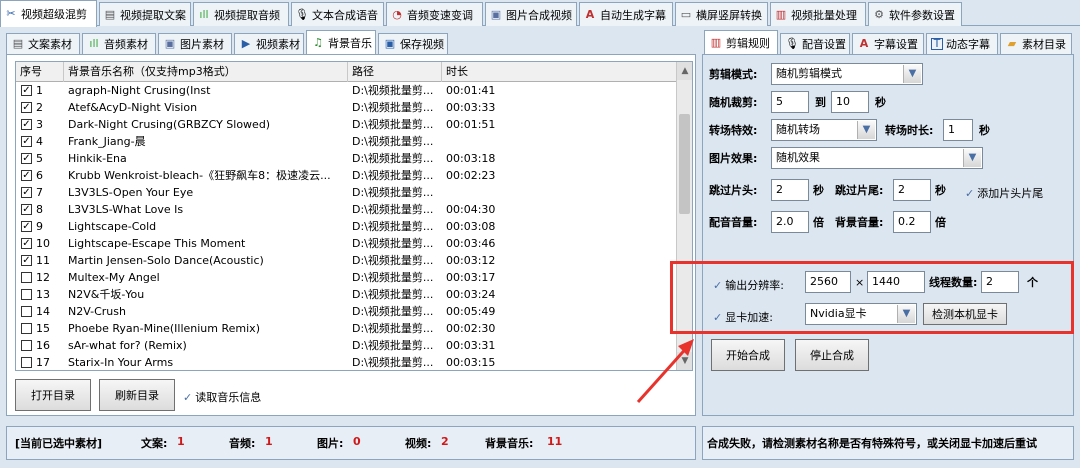 This screenshot has width=1080, height=468. Describe the element at coordinates (818, 14) in the screenshot. I see `tab-batch-process: ▥ 视频批量处理` at that location.